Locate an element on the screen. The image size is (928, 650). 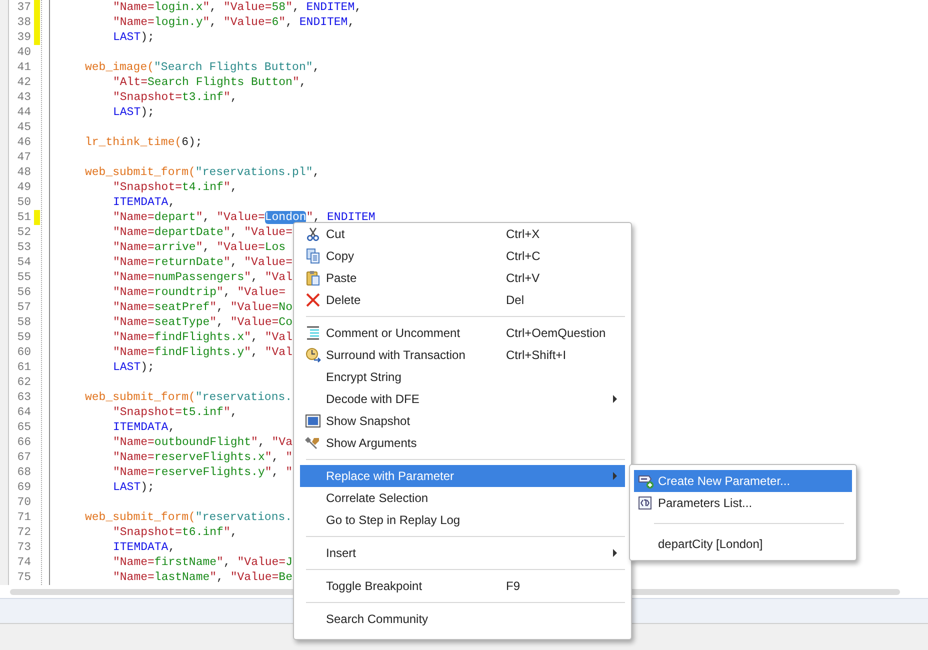
line-number: 57 is located at coordinates (23, 307).